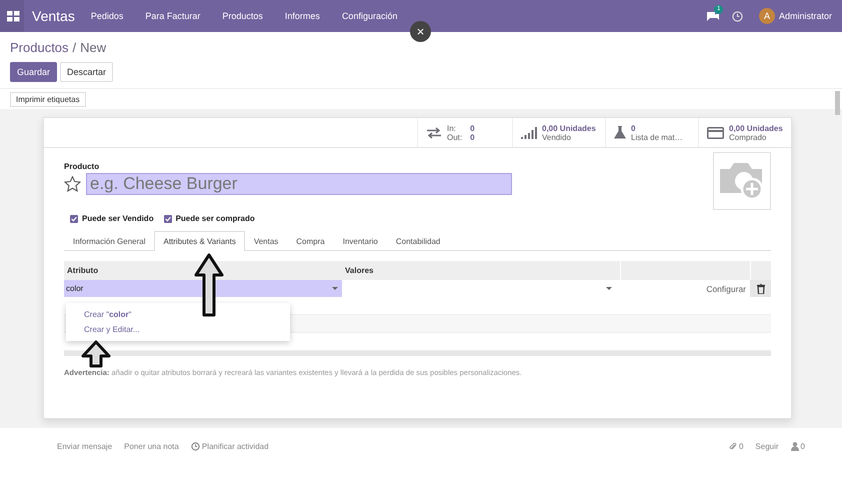 The height and width of the screenshot is (479, 842). I want to click on follow-button: Seguir, so click(767, 446).